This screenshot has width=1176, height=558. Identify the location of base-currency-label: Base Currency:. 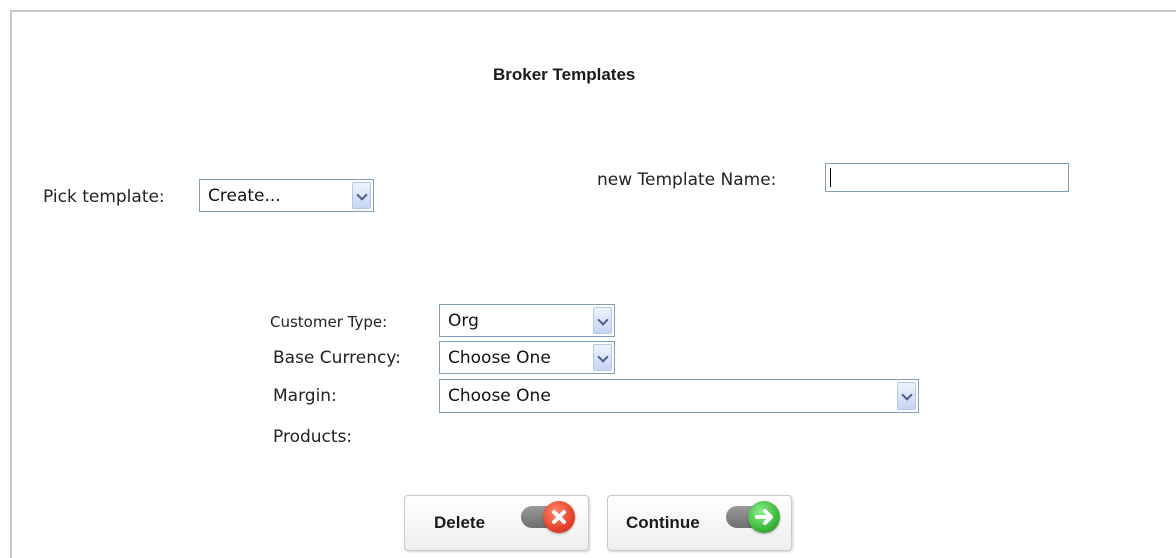
(337, 358).